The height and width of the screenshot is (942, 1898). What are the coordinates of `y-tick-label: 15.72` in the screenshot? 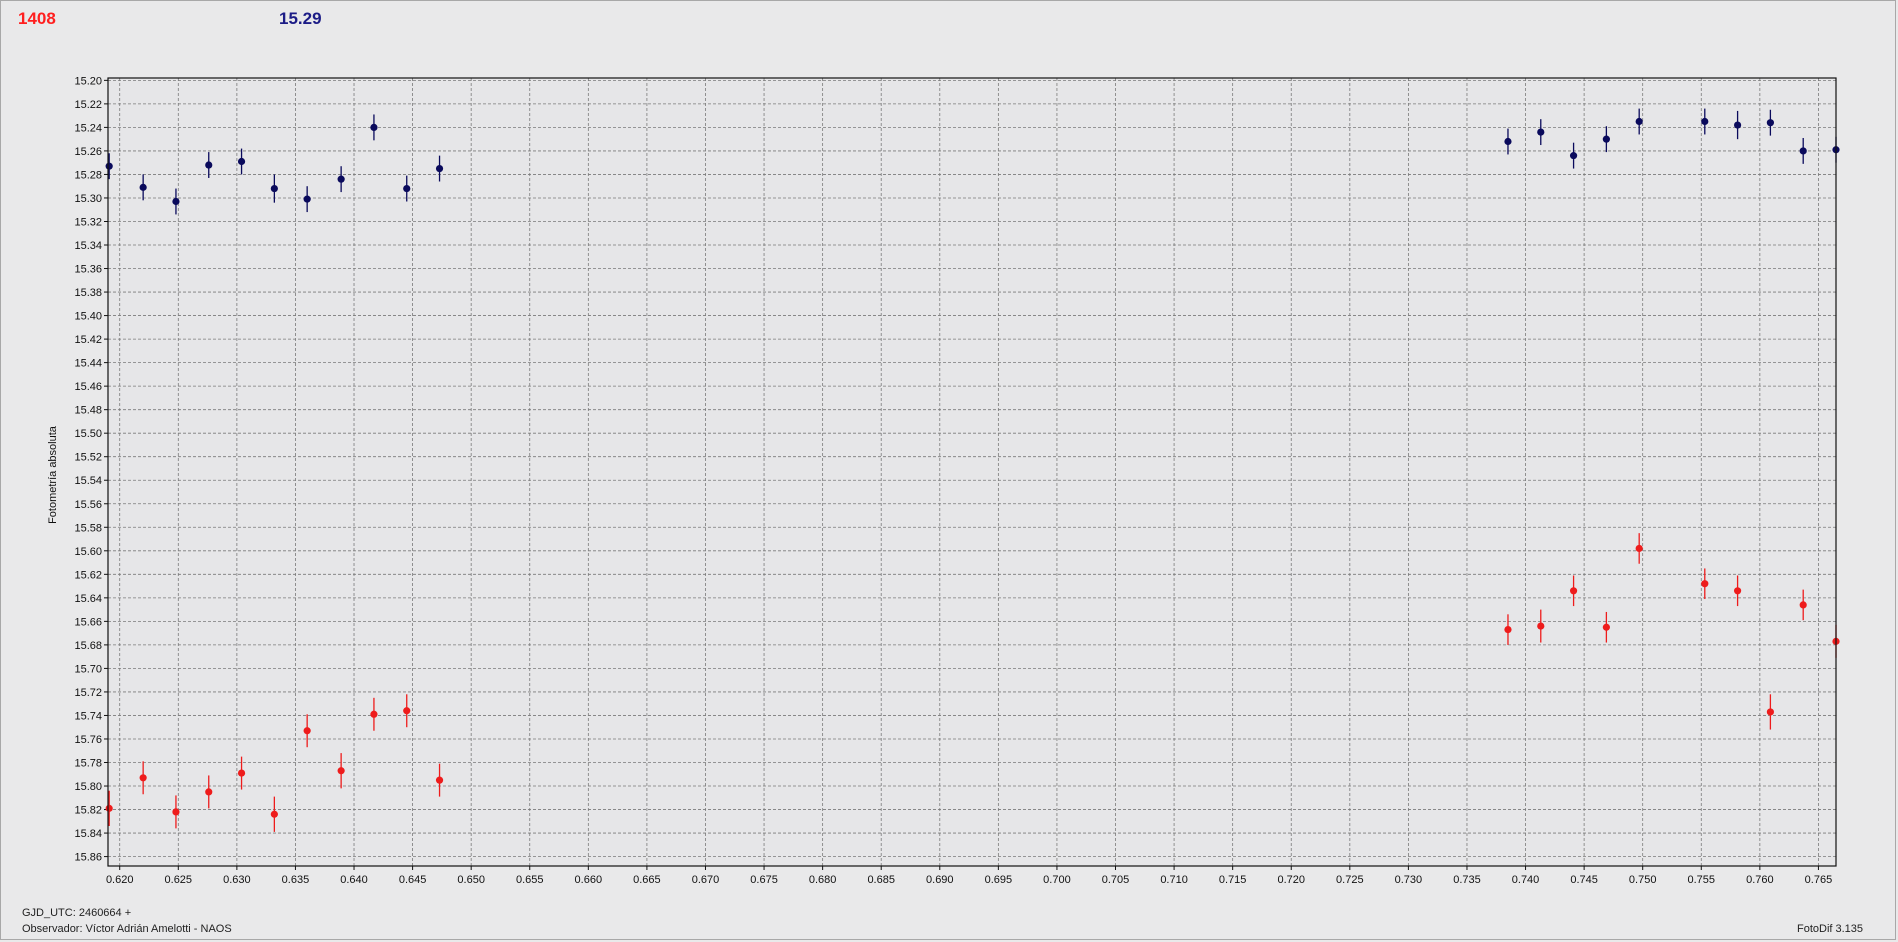 It's located at (88, 693).